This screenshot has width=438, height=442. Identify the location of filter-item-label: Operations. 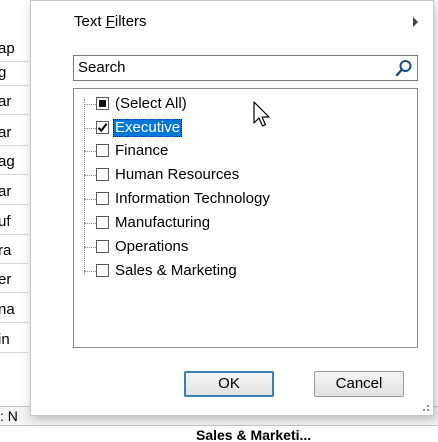
(152, 246).